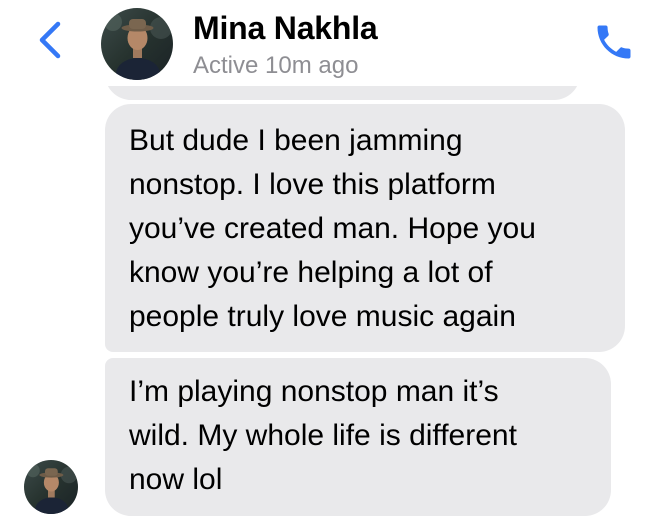 The height and width of the screenshot is (517, 654). I want to click on contact-avatar, so click(137, 44).